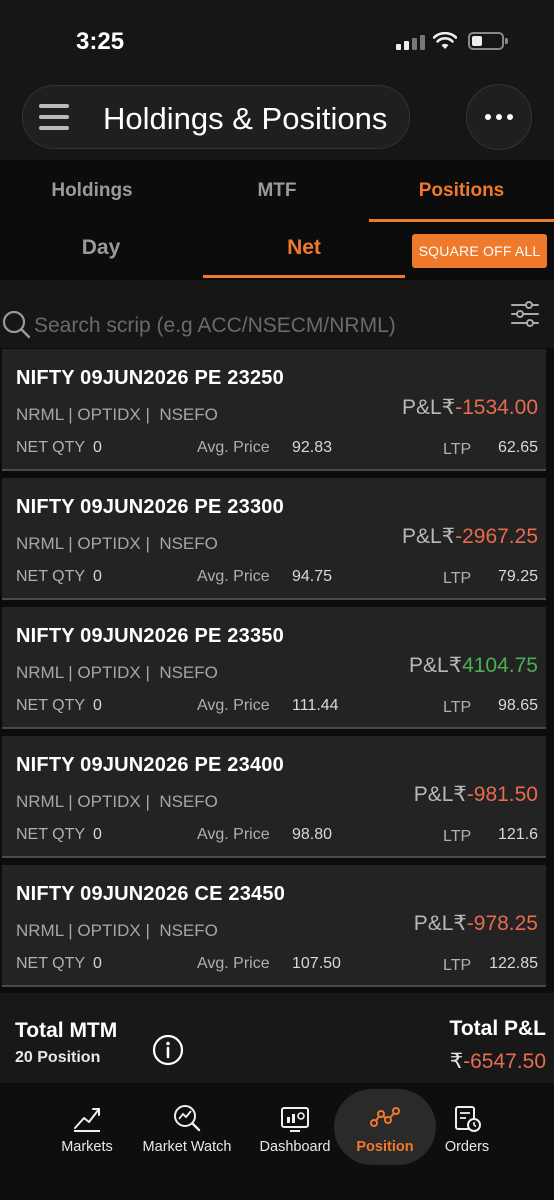 This screenshot has height=1200, width=554. Describe the element at coordinates (87, 1120) in the screenshot. I see `chart-trend-icon` at that location.